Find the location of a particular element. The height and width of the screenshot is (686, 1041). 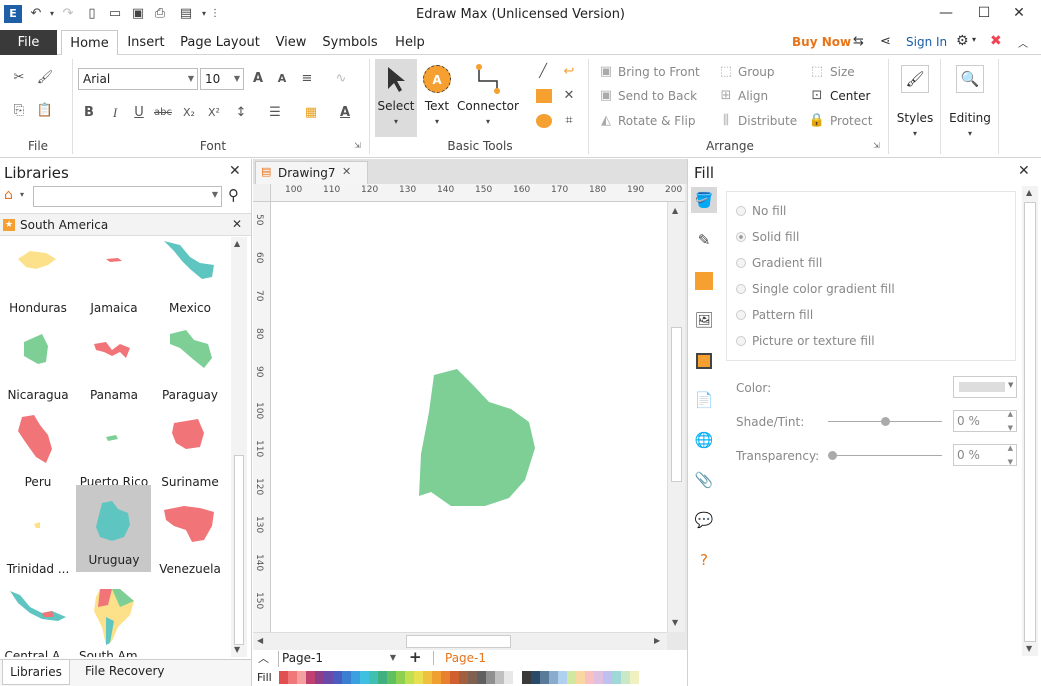

page-collapse-icon: ︿ is located at coordinates (263, 658).